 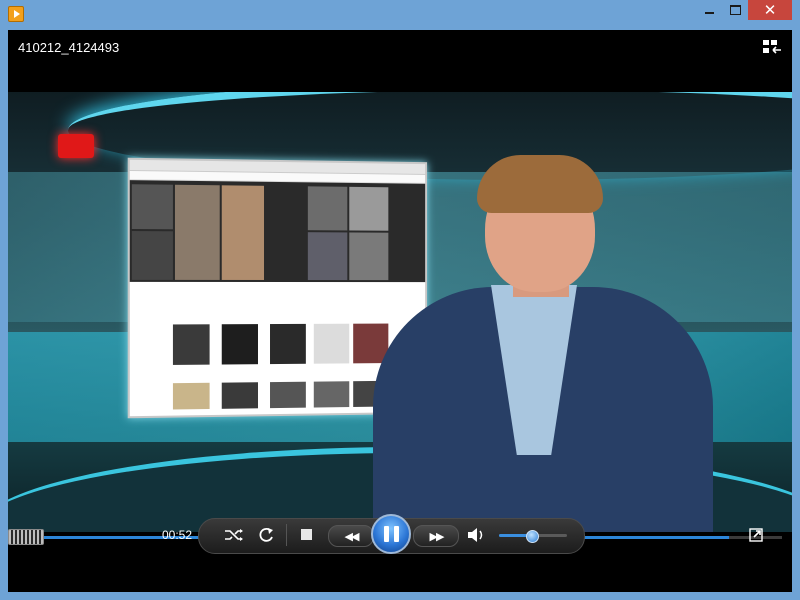 I want to click on visualization-mode-icon, so click(x=26, y=537).